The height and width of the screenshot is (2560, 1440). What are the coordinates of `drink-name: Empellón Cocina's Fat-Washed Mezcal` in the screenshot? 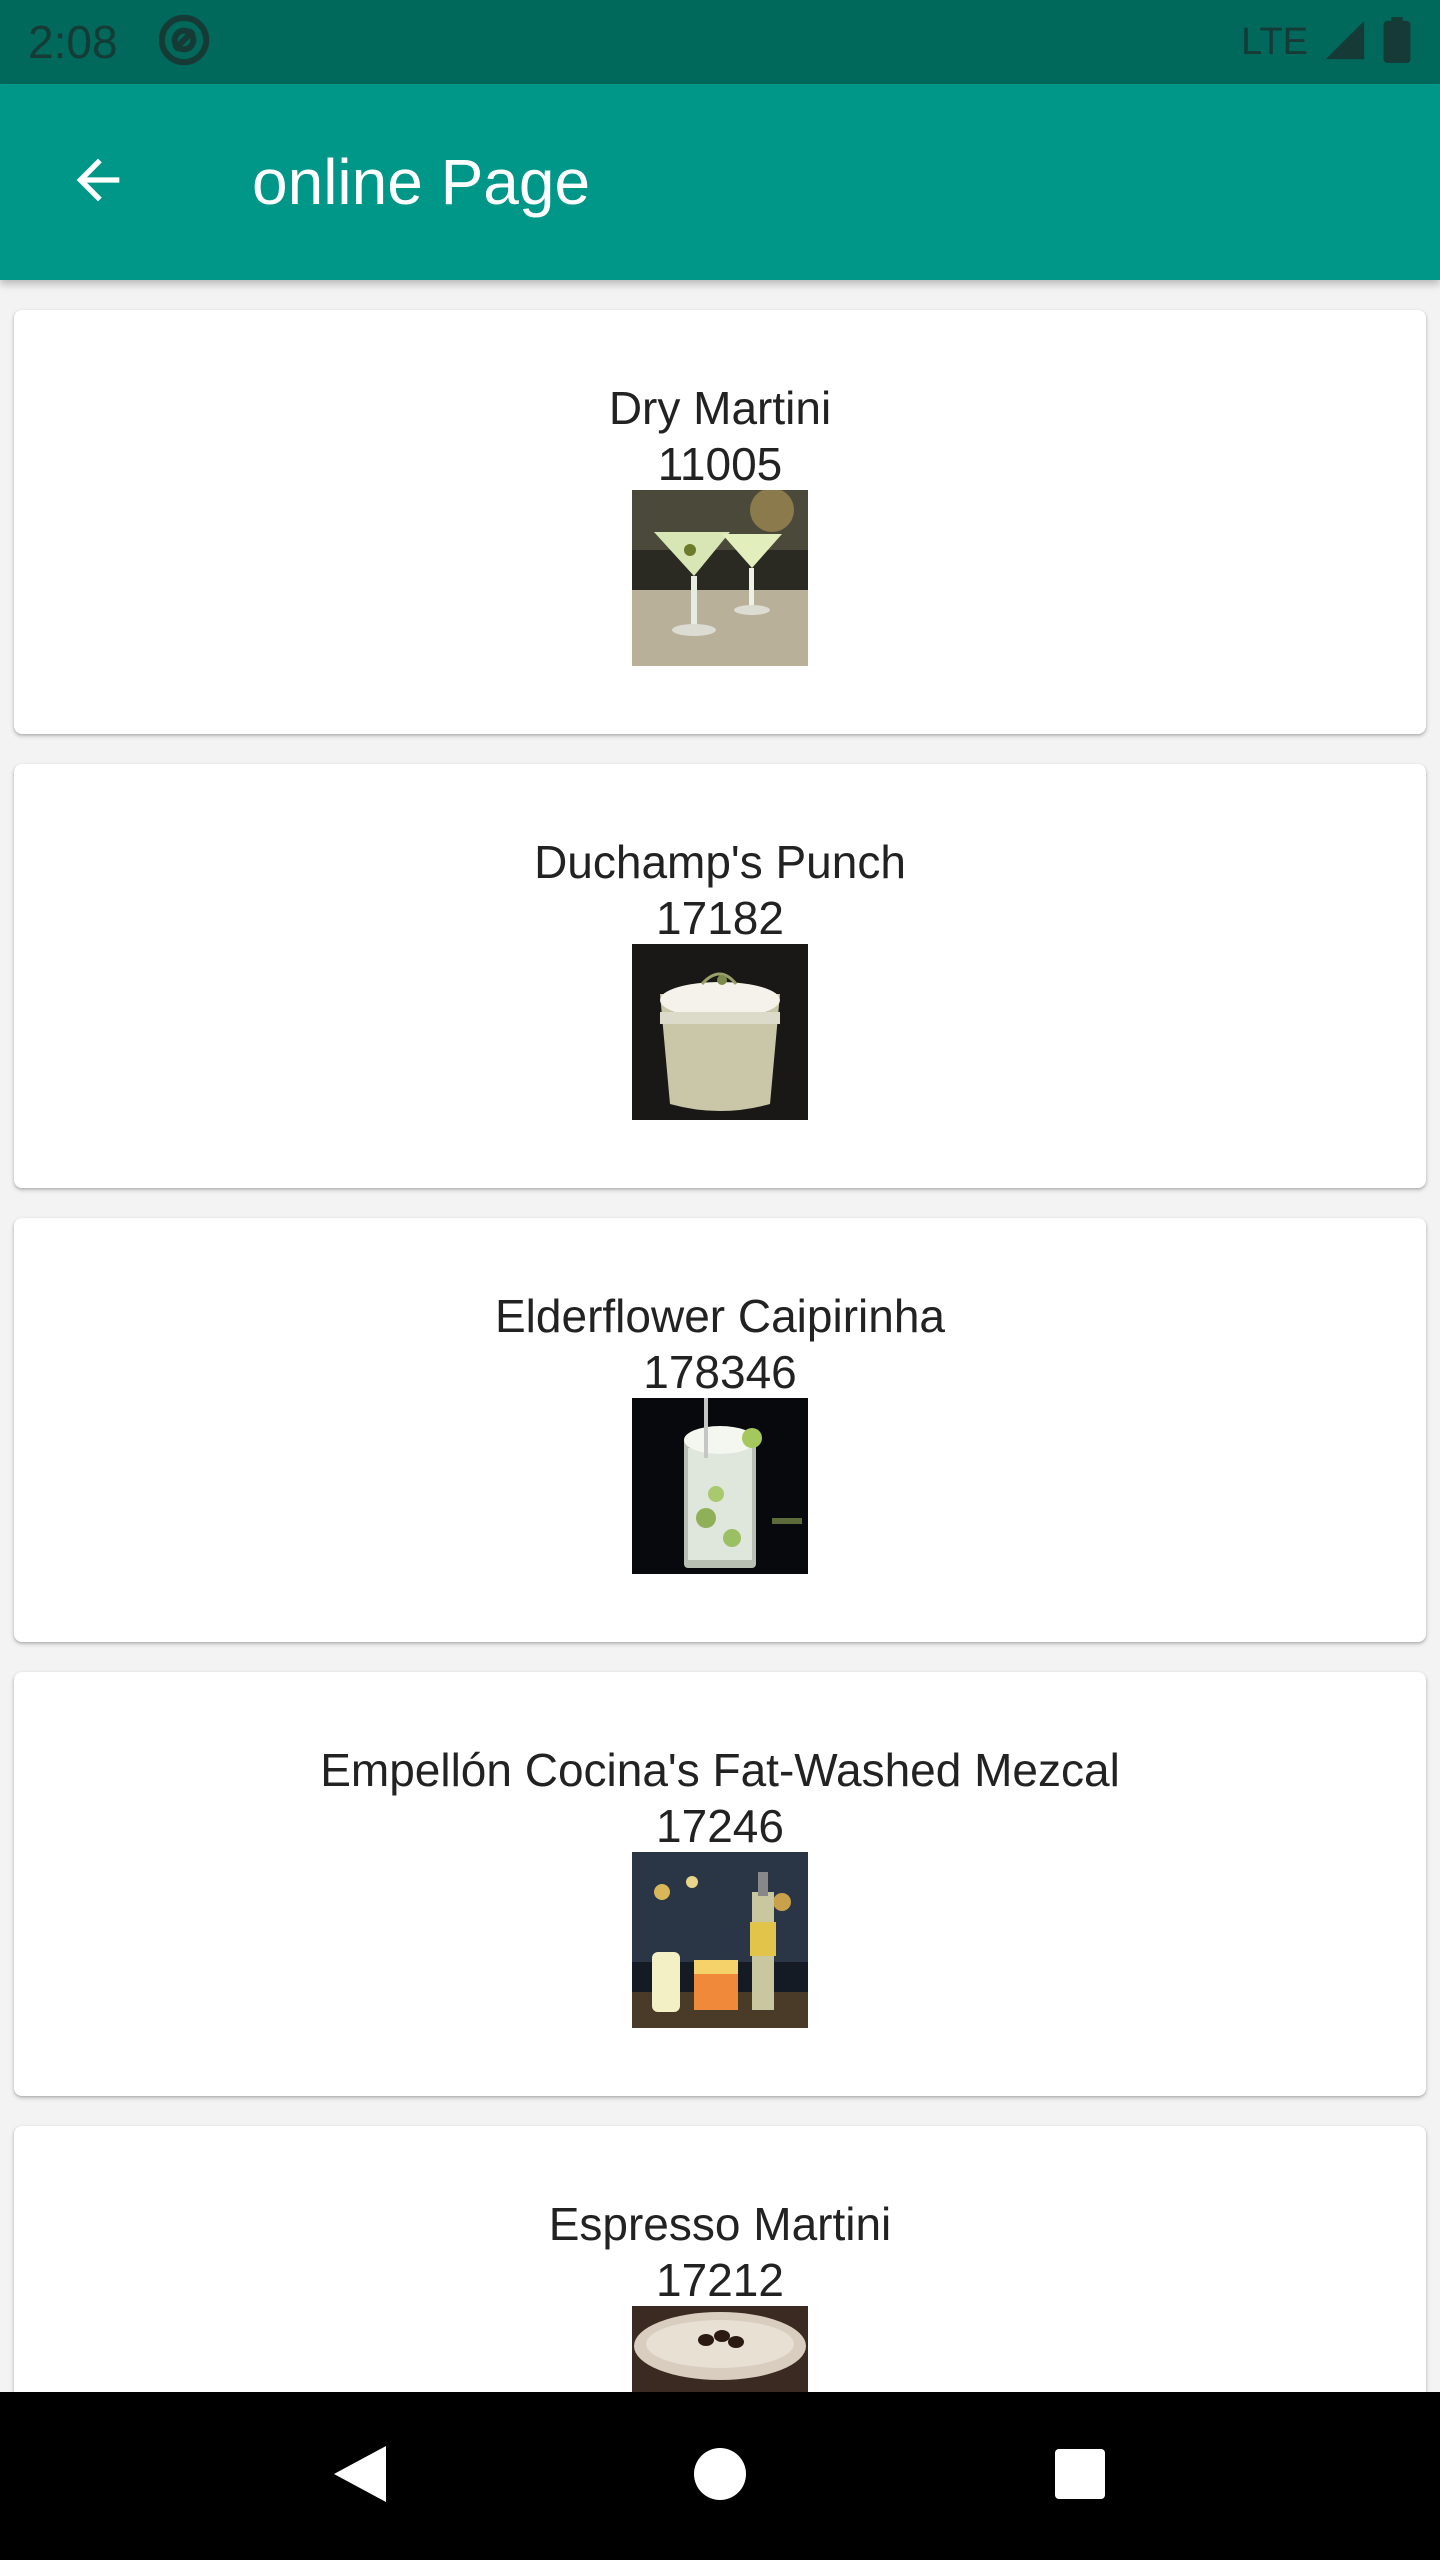 It's located at (720, 1770).